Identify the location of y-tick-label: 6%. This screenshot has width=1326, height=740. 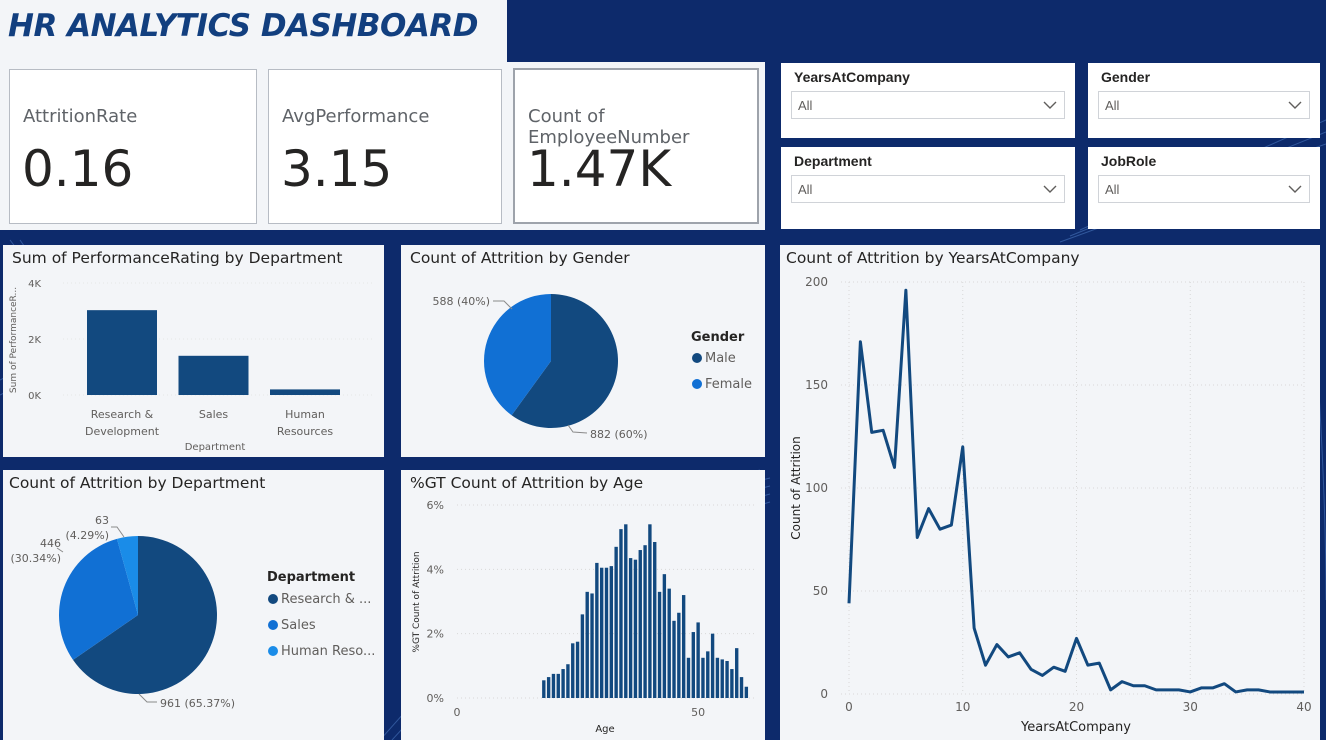
(435, 505).